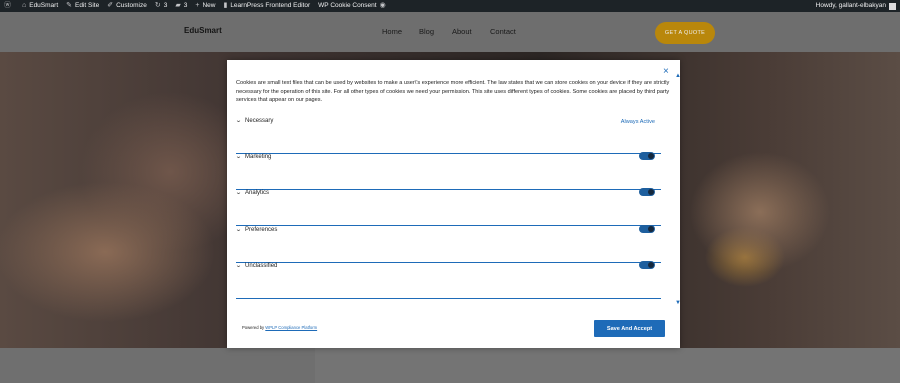 The image size is (900, 383). Describe the element at coordinates (892, 6) in the screenshot. I see `avatar` at that location.